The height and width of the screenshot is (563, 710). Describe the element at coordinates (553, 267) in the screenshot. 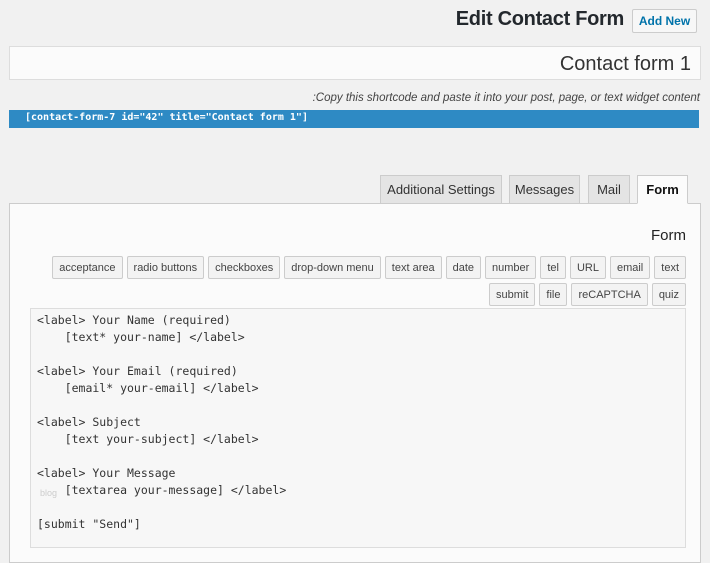

I see `tag-button-tel: tel` at that location.